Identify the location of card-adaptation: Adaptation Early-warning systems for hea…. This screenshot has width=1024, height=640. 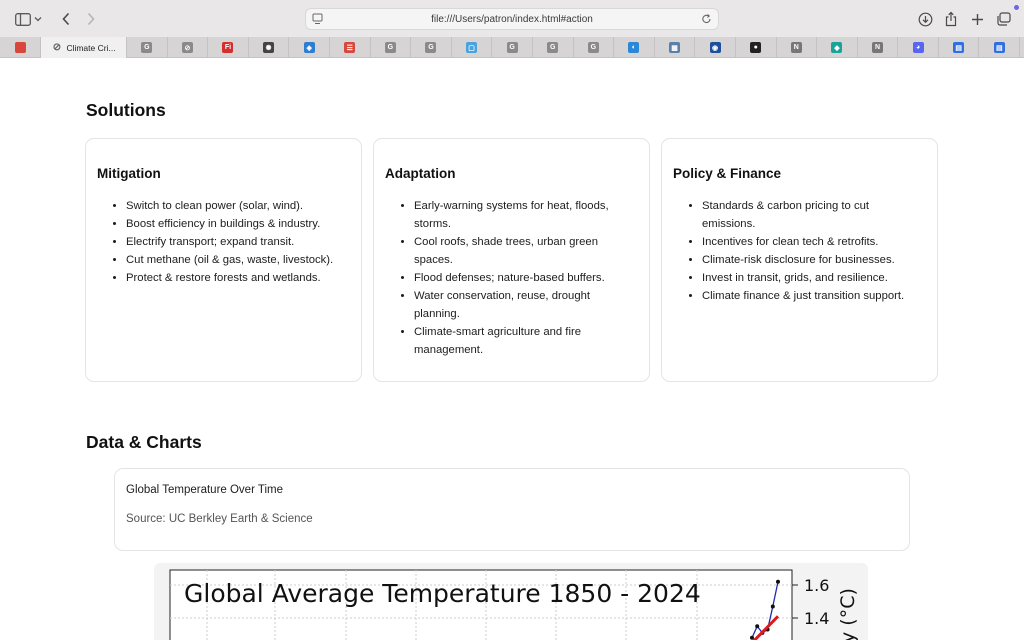
(511, 260).